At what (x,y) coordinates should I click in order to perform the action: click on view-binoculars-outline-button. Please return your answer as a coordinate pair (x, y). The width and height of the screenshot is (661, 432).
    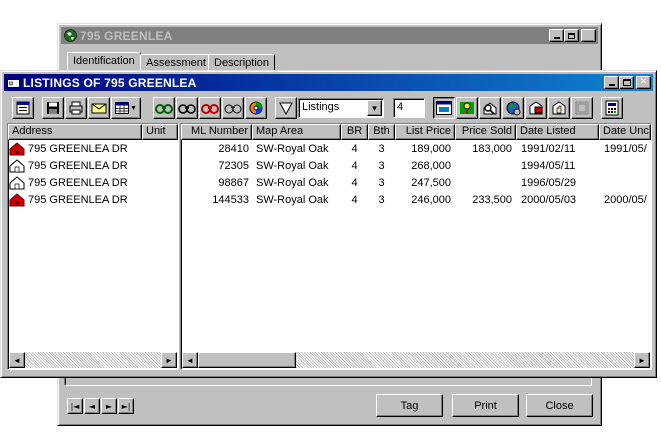
    Looking at the image, I should click on (233, 108).